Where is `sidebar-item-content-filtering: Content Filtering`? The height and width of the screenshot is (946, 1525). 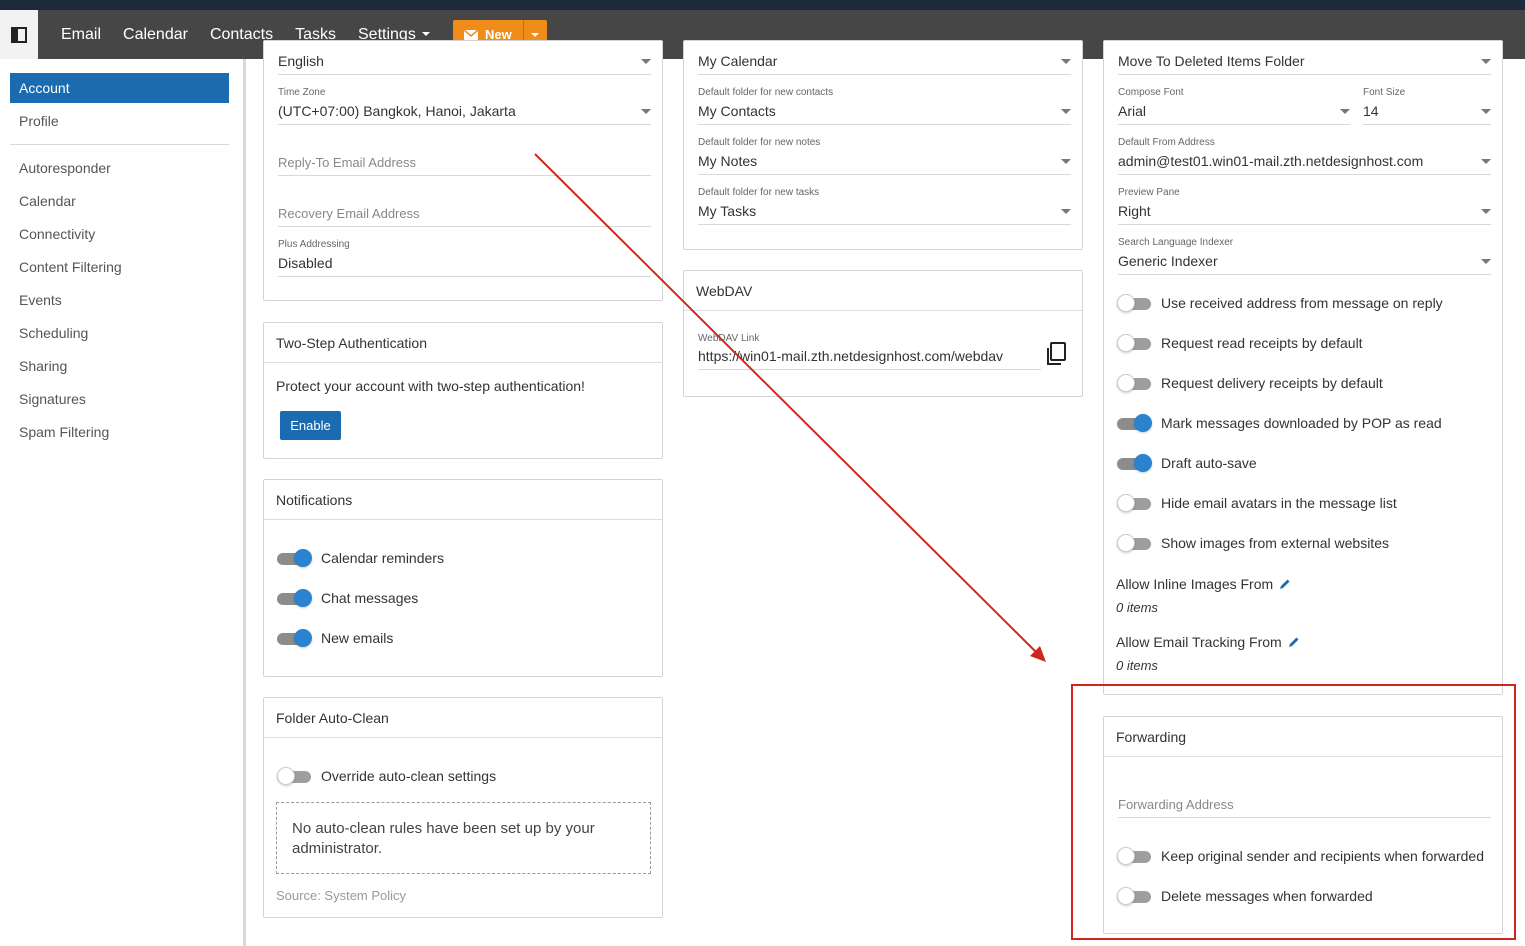
sidebar-item-content-filtering: Content Filtering is located at coordinates (119, 267).